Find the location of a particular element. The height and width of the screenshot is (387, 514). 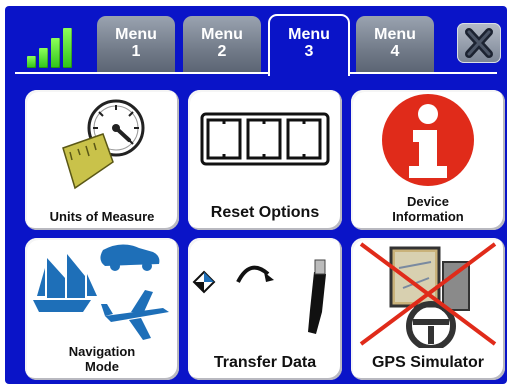

tab-menu-1-label: Menu 1 is located at coordinates (136, 43).